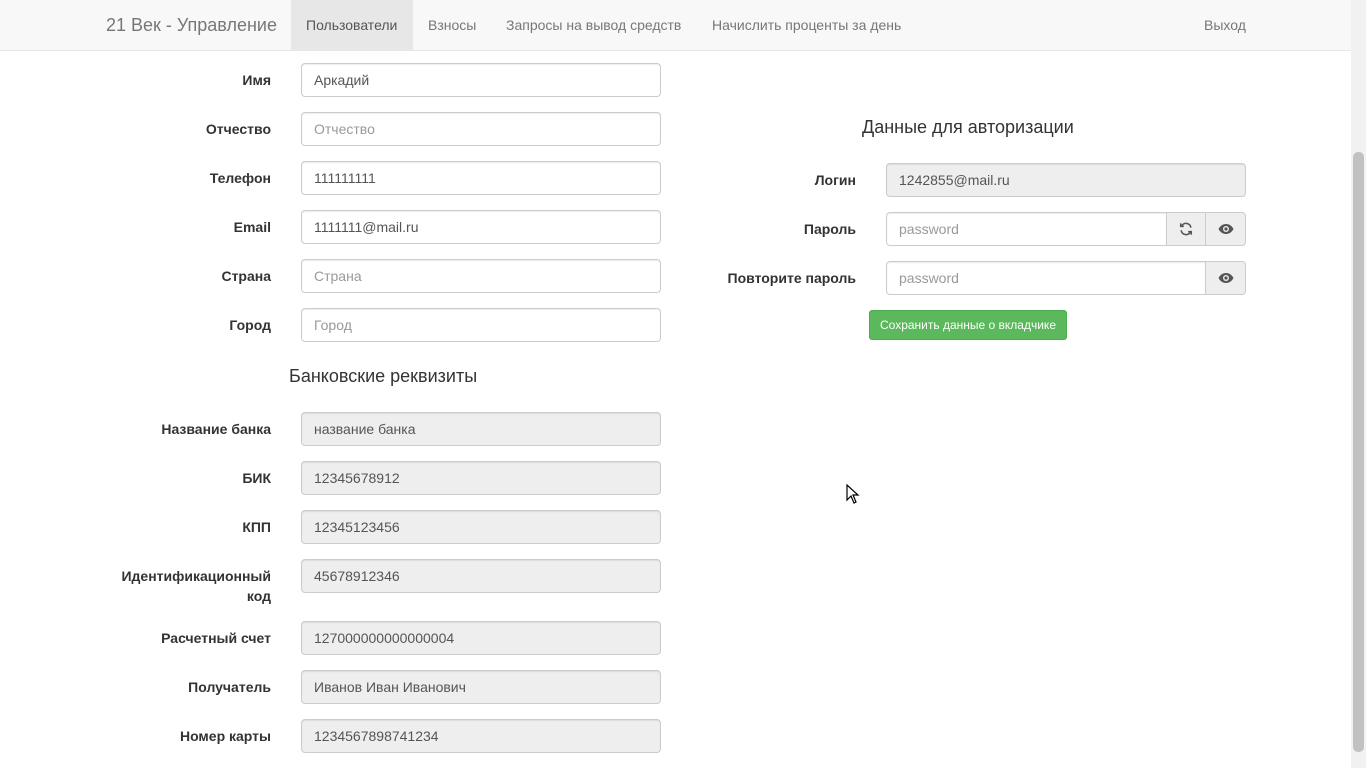 The width and height of the screenshot is (1366, 768). What do you see at coordinates (191, 25) in the screenshot?
I see `brand-link: 21 Век - Управление` at bounding box center [191, 25].